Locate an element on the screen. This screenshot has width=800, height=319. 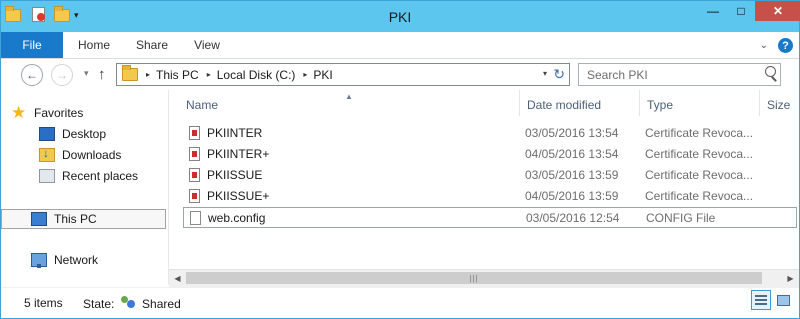
nav-recent-places: Recent places is located at coordinates (88, 176).